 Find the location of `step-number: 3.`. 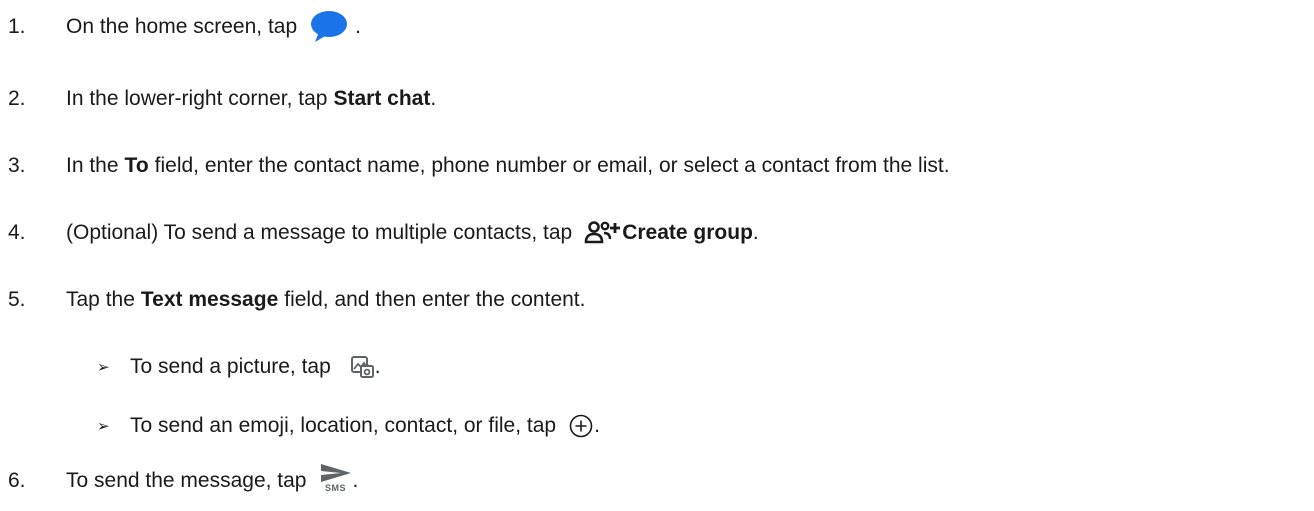

step-number: 3. is located at coordinates (17, 165).